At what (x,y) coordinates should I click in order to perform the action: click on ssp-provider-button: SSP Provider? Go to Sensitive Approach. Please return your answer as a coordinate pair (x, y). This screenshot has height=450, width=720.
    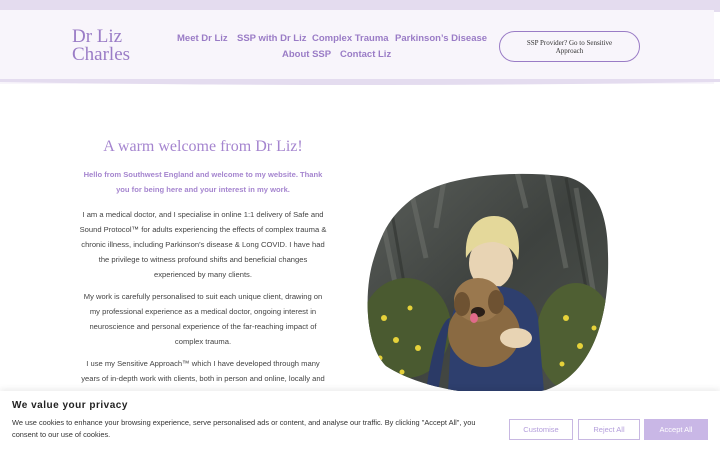
    Looking at the image, I should click on (569, 46).